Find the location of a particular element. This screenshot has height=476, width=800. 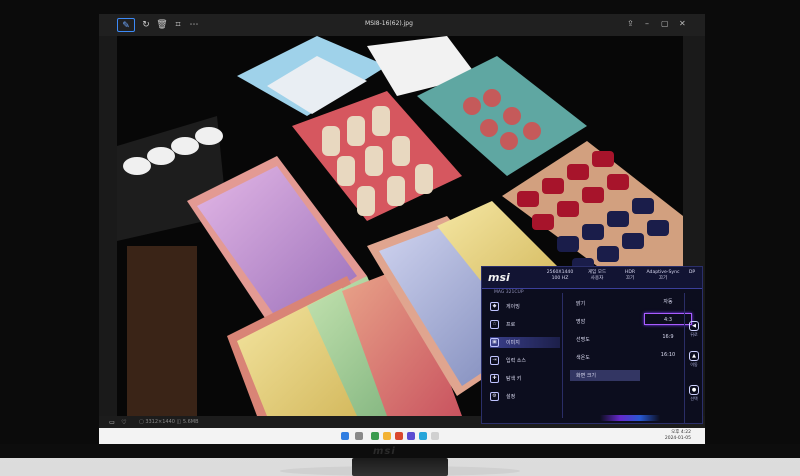

osd-sub-screen-size: 화면 크기 is located at coordinates (605, 375).